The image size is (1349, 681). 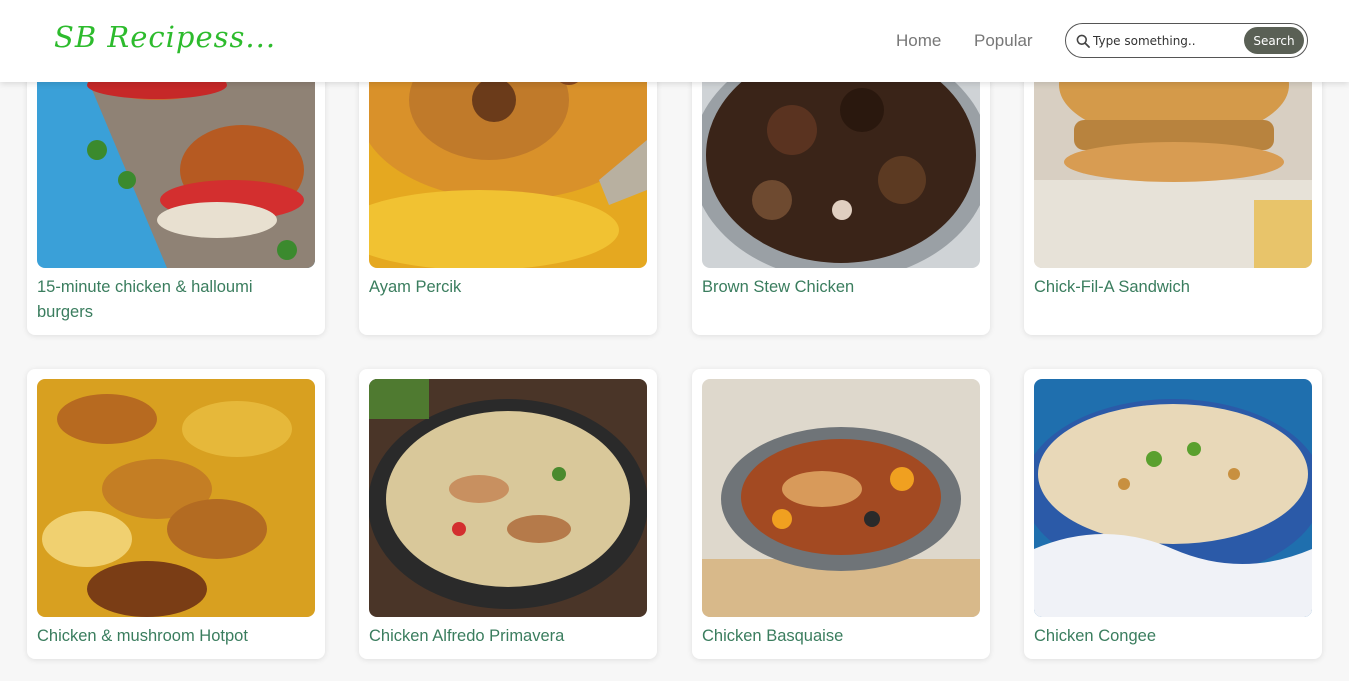 What do you see at coordinates (172, 300) in the screenshot?
I see `recipe-title: 15-minute chicken & halloumi burgers` at bounding box center [172, 300].